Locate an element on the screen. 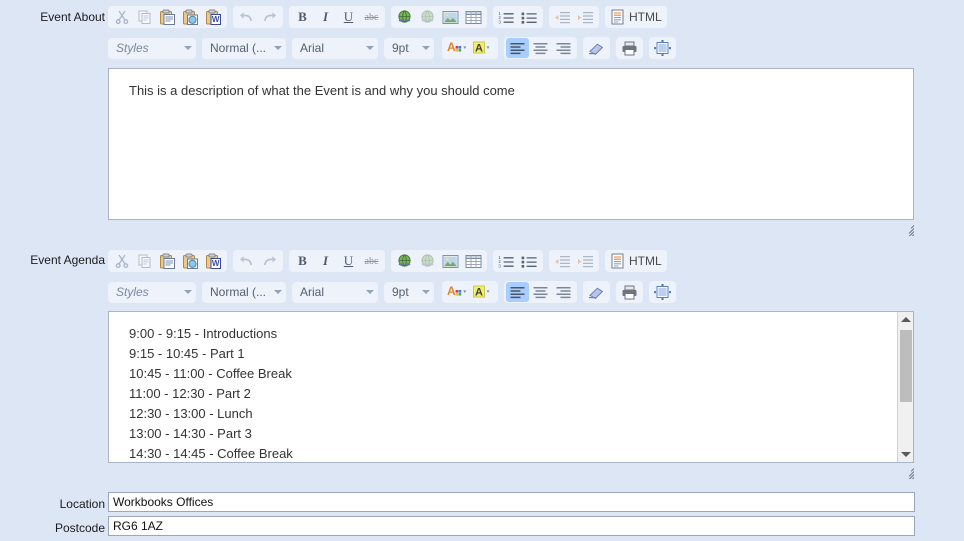 This screenshot has height=541, width=964. html-source-label: HTML is located at coordinates (645, 17).